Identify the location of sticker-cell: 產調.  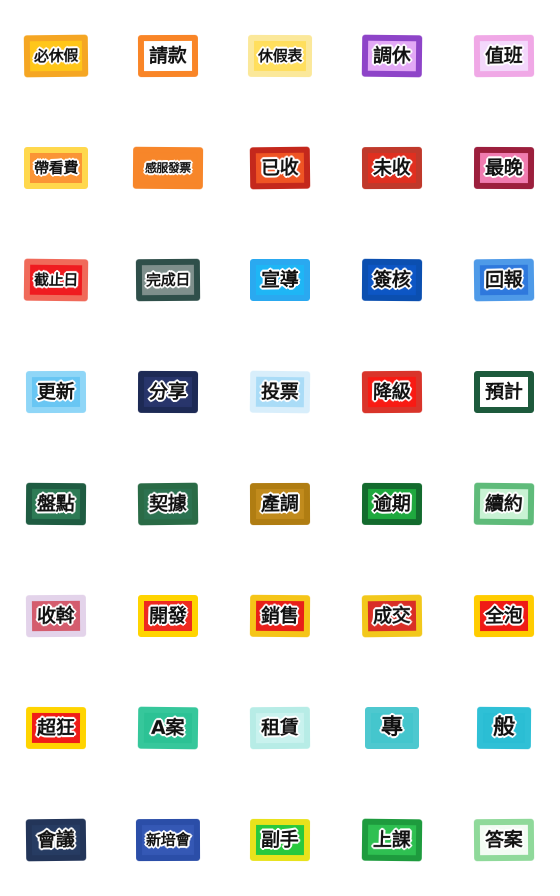
(280, 504).